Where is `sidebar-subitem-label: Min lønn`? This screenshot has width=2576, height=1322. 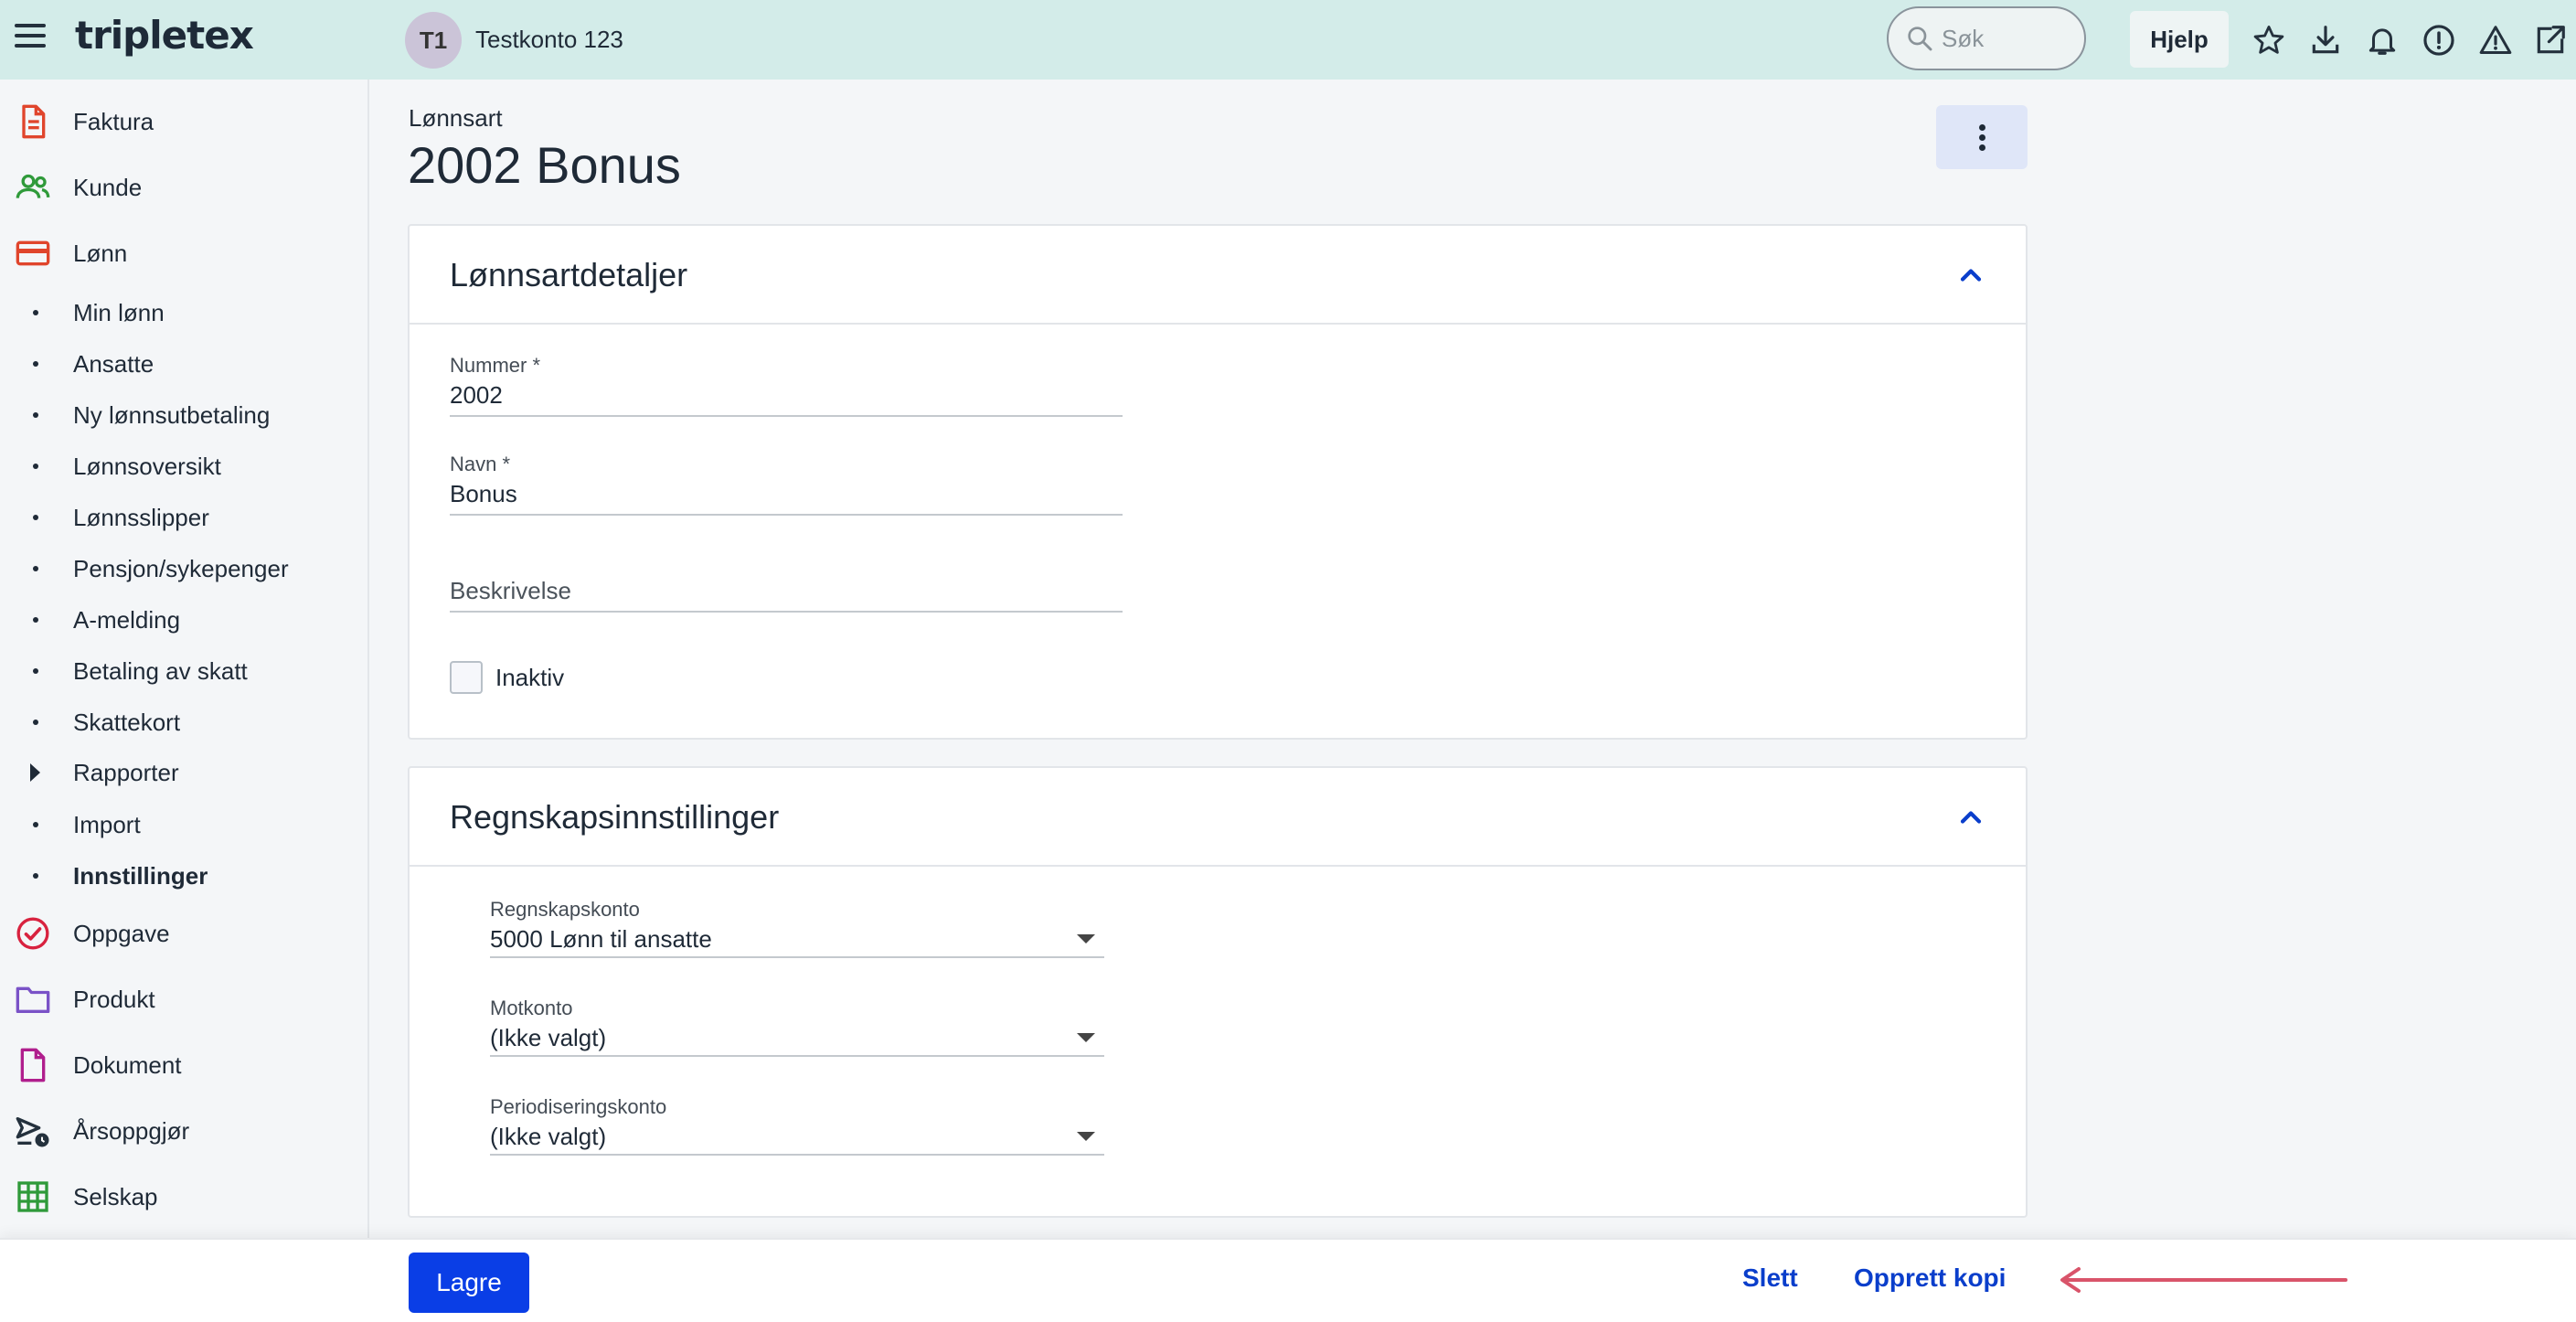 sidebar-subitem-label: Min lønn is located at coordinates (119, 312).